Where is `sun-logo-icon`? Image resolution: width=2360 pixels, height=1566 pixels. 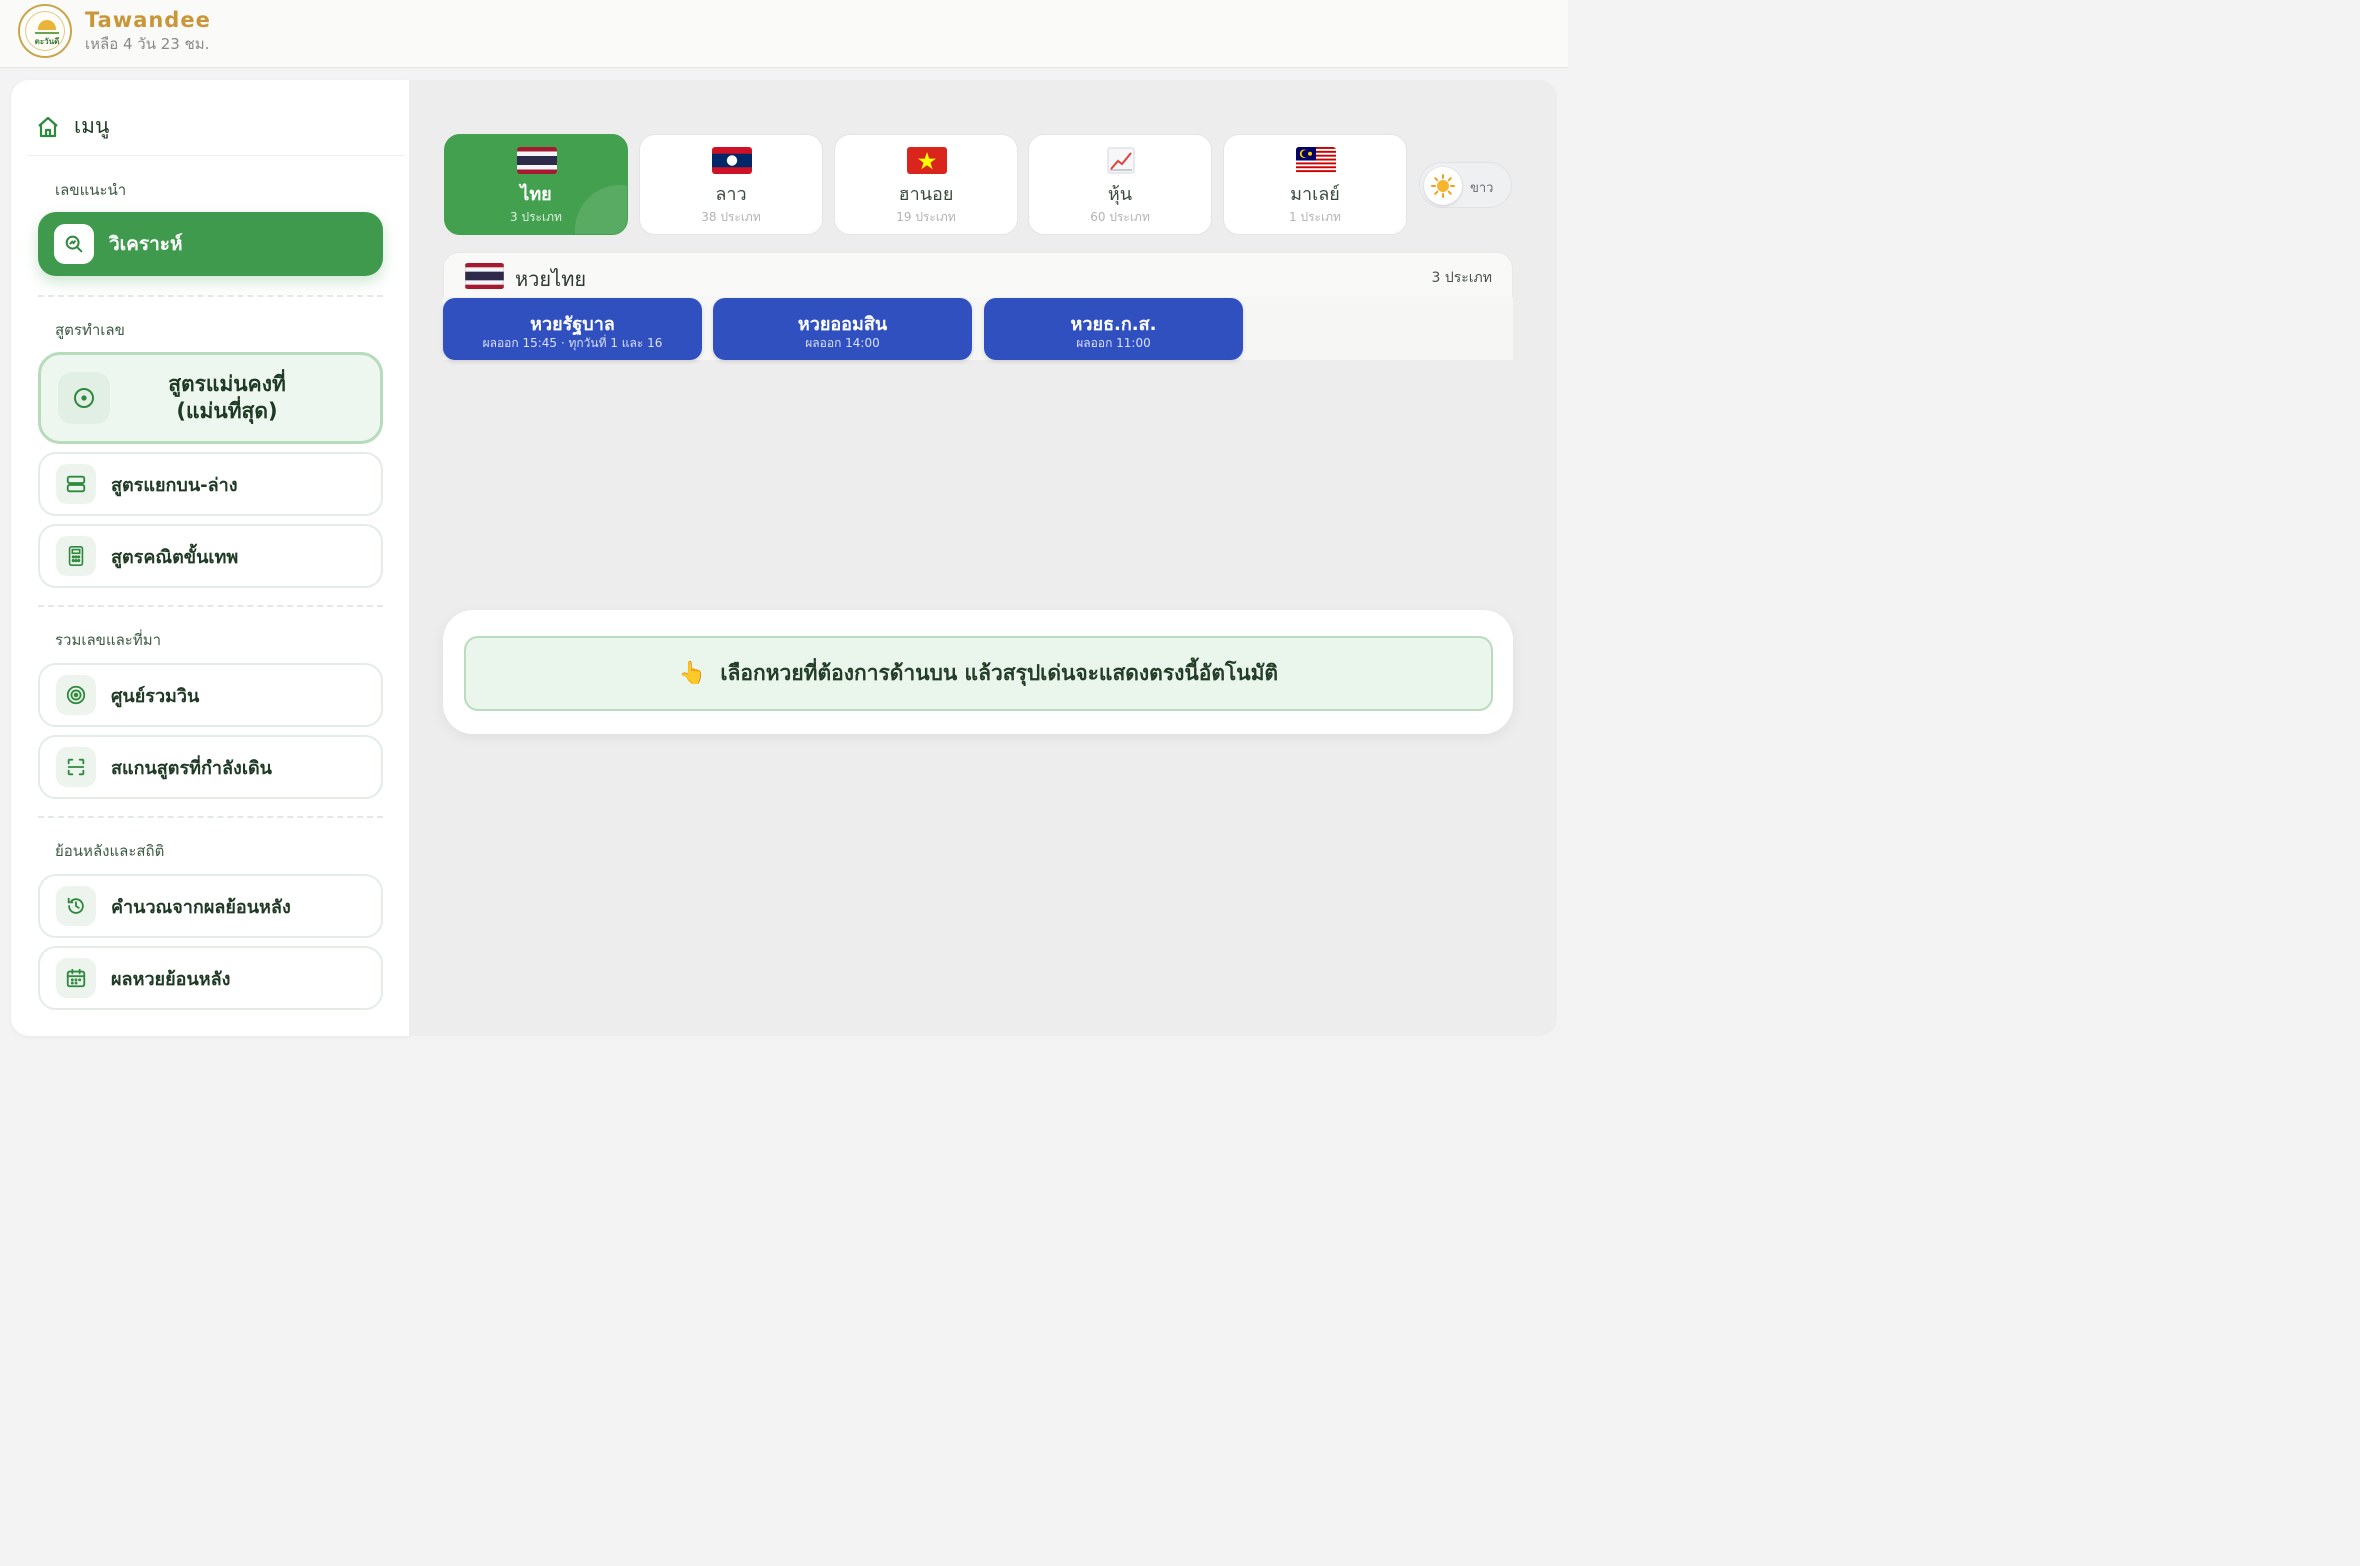
sun-logo-icon is located at coordinates (47, 25).